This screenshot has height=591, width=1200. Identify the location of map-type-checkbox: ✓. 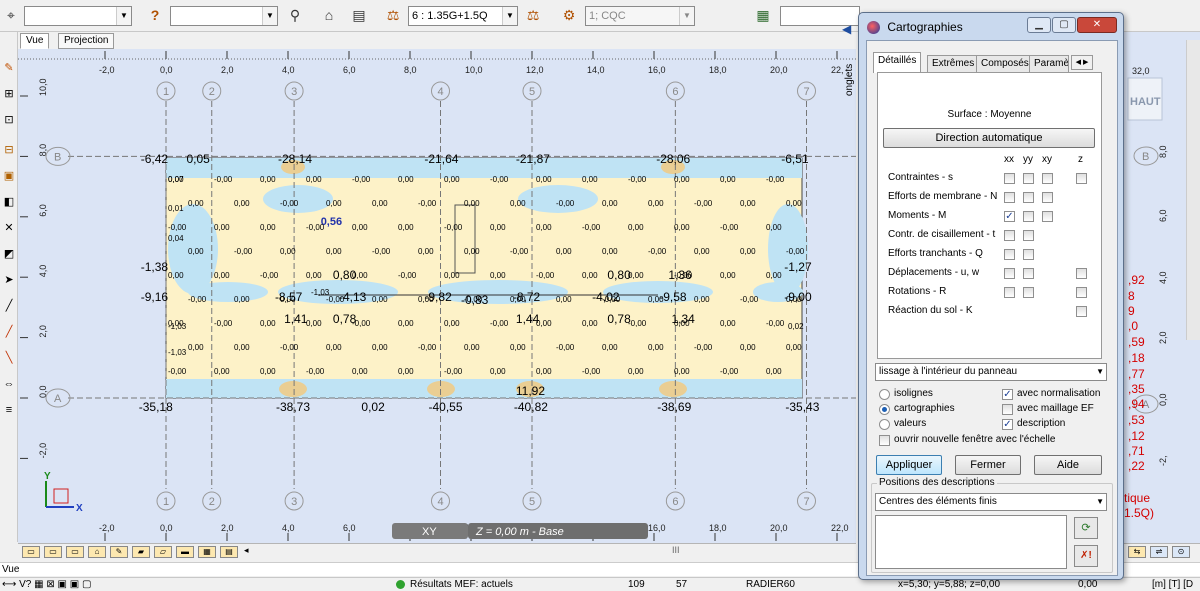
(1009, 216).